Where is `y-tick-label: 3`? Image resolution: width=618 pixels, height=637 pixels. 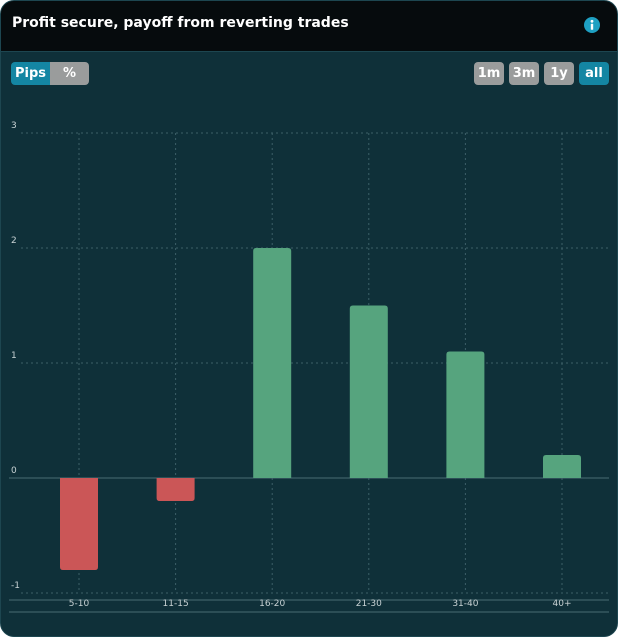 y-tick-label: 3 is located at coordinates (14, 126).